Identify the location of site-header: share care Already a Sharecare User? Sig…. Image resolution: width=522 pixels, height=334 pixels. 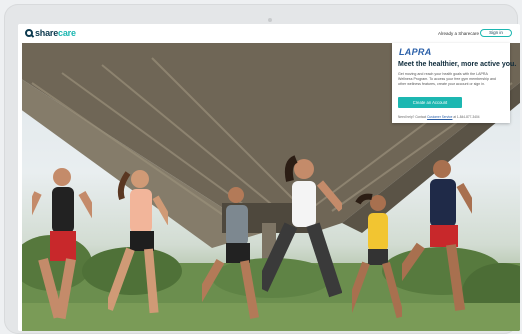
(269, 33).